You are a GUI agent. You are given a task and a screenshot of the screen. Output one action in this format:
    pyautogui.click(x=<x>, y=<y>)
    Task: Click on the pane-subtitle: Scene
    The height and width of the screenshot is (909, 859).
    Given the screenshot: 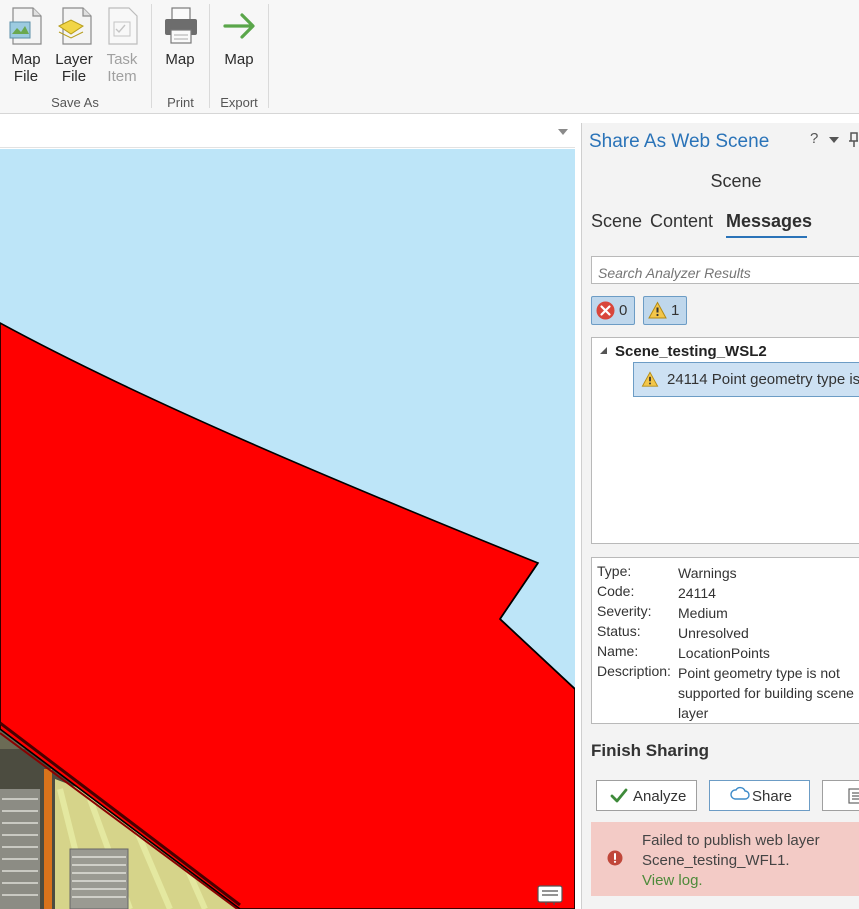 What is the action you would take?
    pyautogui.click(x=736, y=181)
    